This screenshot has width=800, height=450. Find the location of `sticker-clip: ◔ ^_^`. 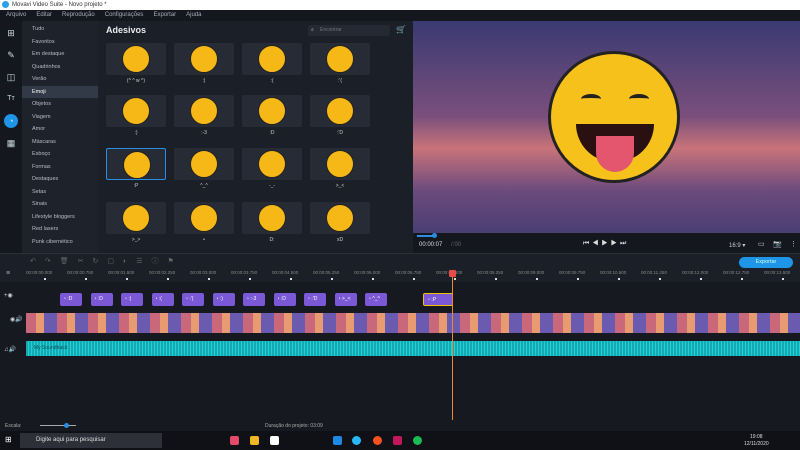

sticker-clip: ◔ ^_^ is located at coordinates (376, 299).